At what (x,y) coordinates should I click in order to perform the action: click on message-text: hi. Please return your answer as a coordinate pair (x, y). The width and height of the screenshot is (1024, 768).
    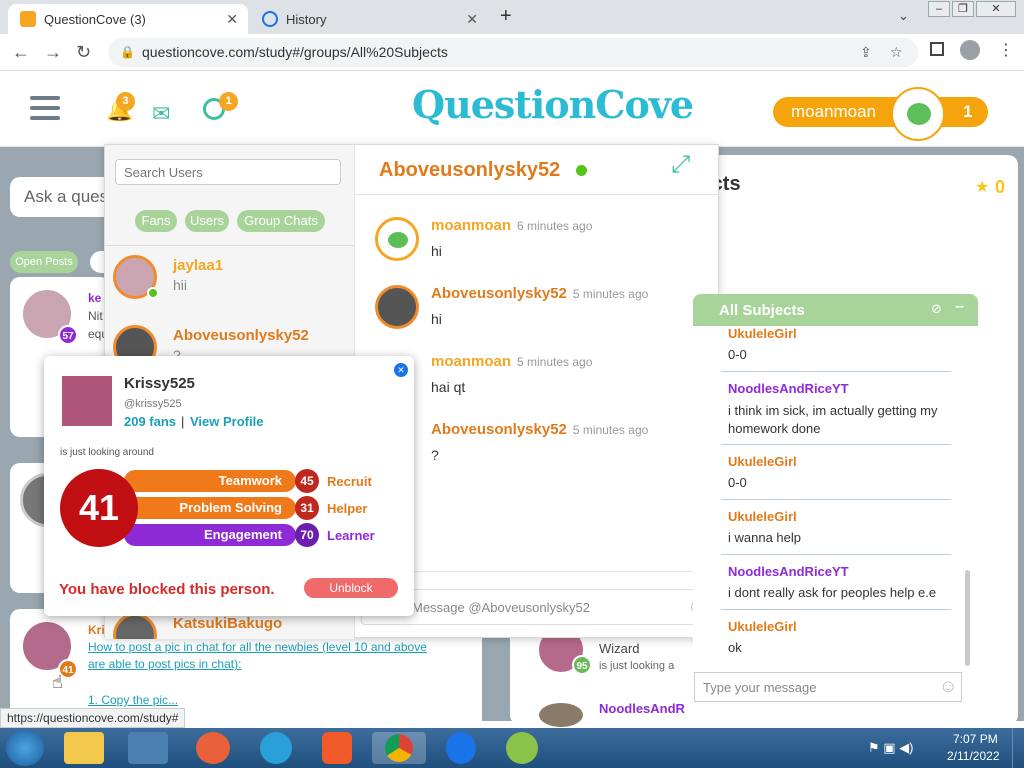
    Looking at the image, I should click on (436, 251).